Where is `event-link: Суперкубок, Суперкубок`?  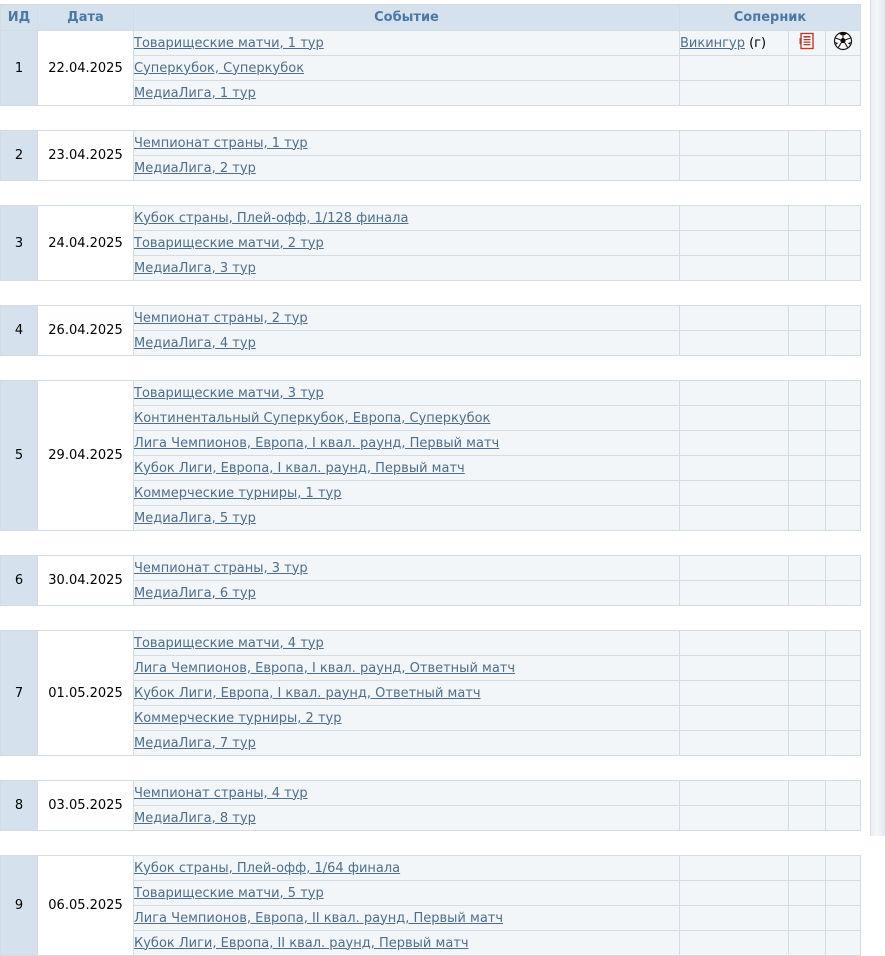 event-link: Суперкубок, Суперкубок is located at coordinates (220, 68).